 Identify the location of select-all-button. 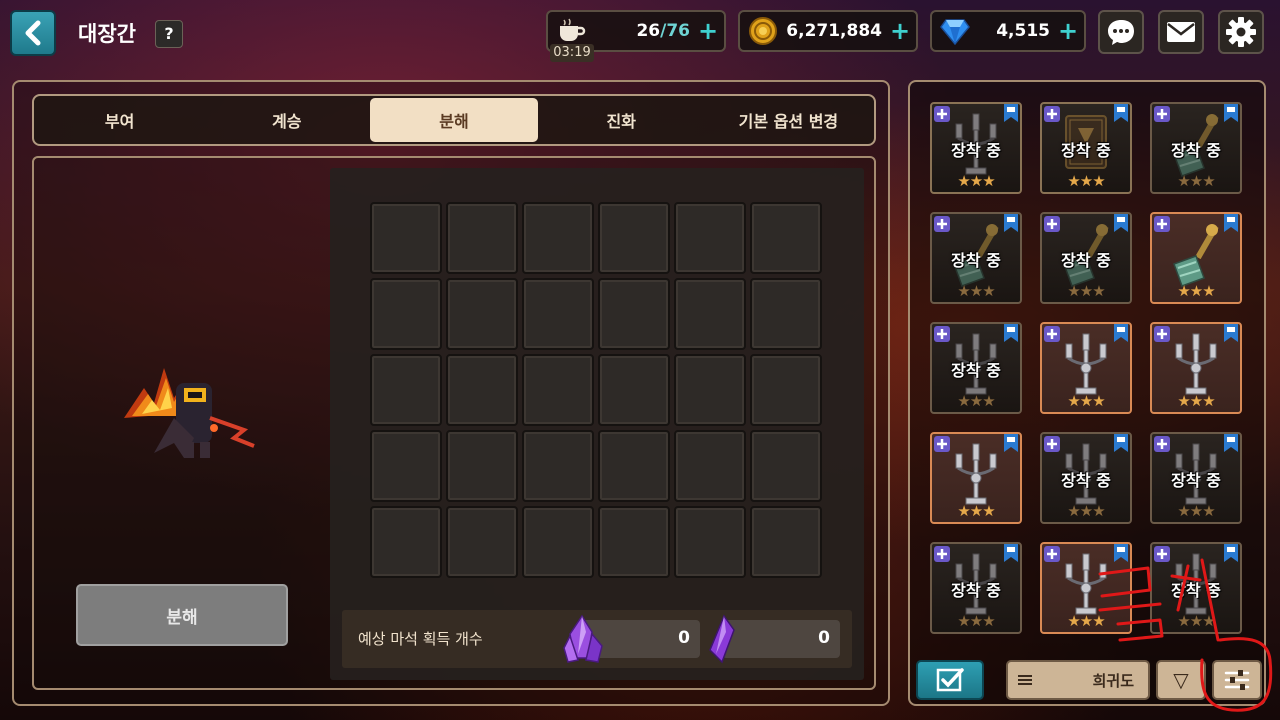
(950, 680).